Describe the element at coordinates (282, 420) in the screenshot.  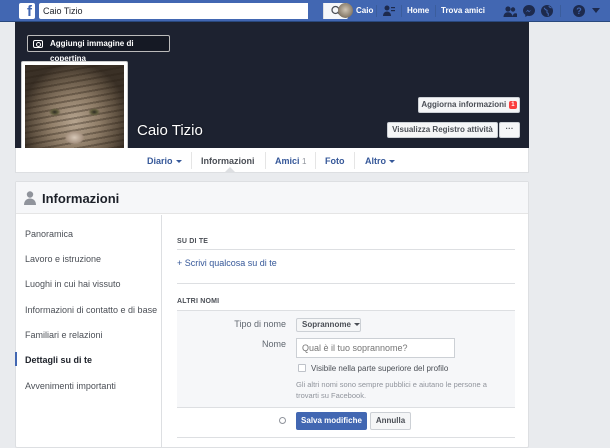
I see `privacy-globe-icon` at that location.